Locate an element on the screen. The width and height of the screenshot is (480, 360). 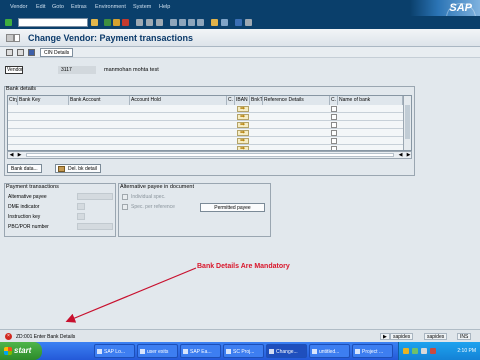
status-insert-mode: INS is located at coordinates (464, 336).